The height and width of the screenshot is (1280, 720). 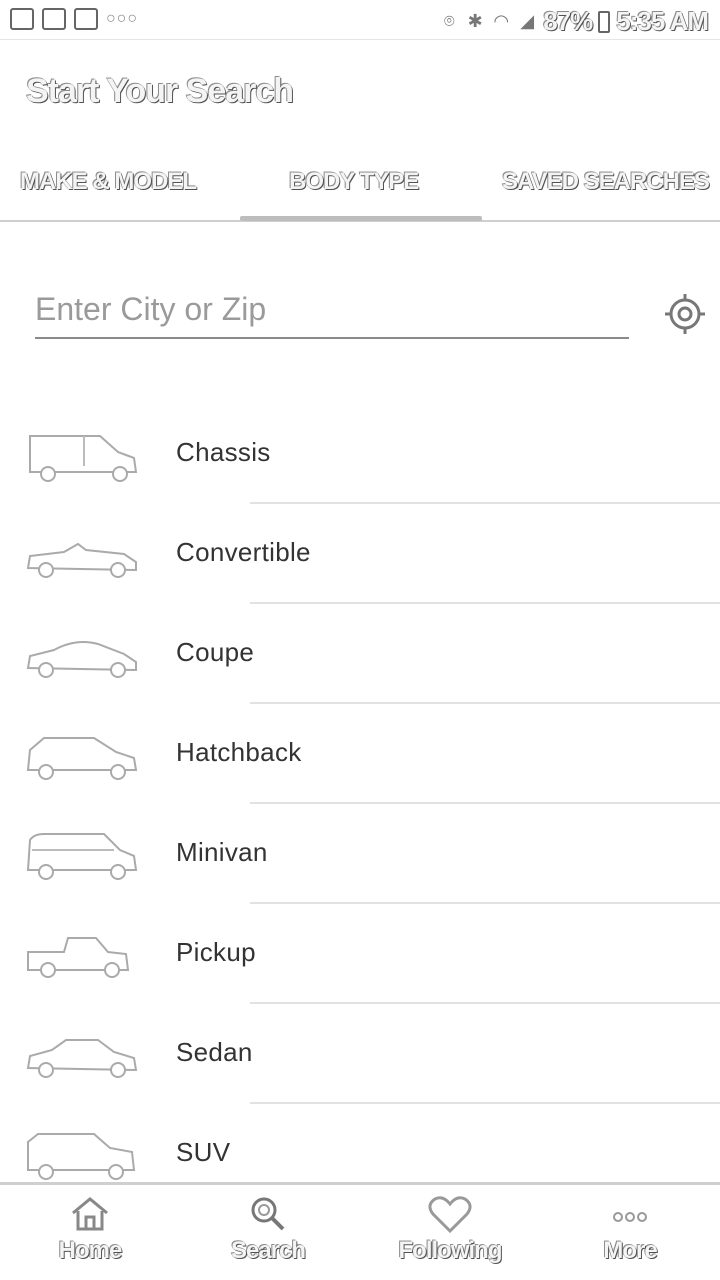 What do you see at coordinates (475, 21) in the screenshot?
I see `bluetooth-icon: ✱` at bounding box center [475, 21].